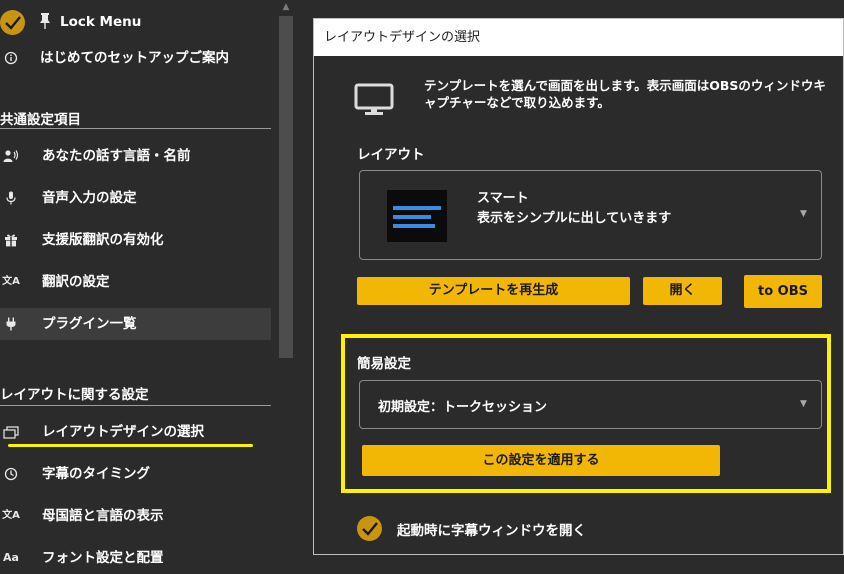 The image size is (844, 574). I want to click on sidebar-item-language-name: あなたの話す言語・名前, so click(135, 156).